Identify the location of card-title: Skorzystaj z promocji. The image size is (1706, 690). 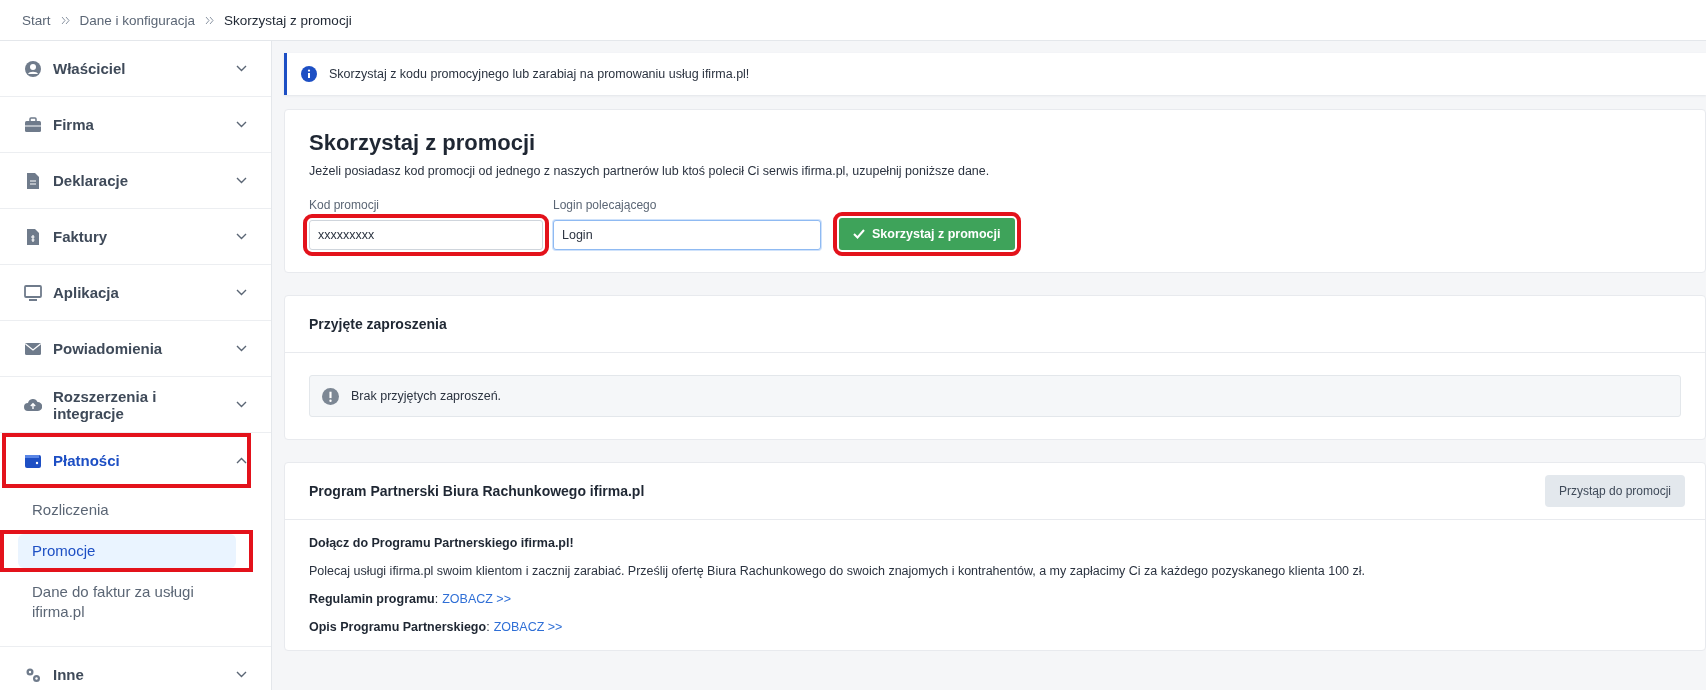
(423, 143).